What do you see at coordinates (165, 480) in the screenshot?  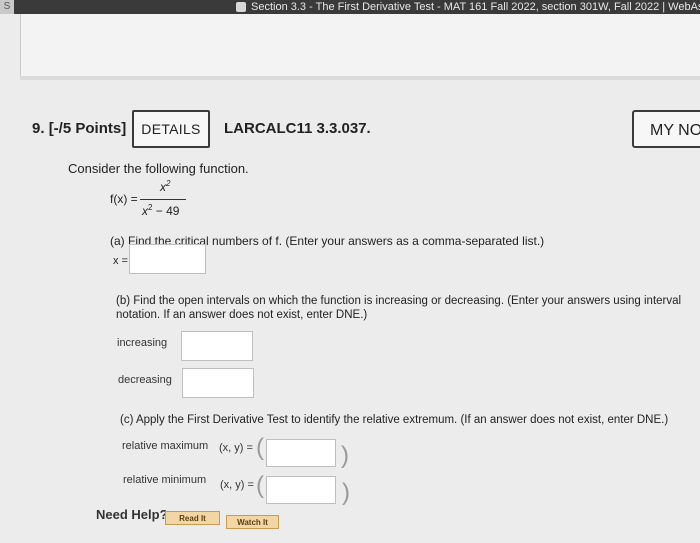 I see `relative-minimum-label: relative minimum` at bounding box center [165, 480].